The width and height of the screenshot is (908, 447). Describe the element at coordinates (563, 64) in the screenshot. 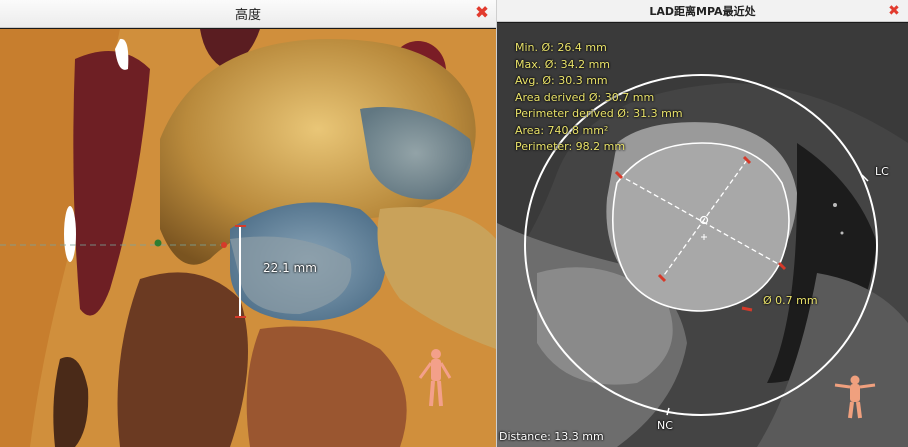

I see `stat-max-diameter: Max. Ø: 34.2 mm` at that location.